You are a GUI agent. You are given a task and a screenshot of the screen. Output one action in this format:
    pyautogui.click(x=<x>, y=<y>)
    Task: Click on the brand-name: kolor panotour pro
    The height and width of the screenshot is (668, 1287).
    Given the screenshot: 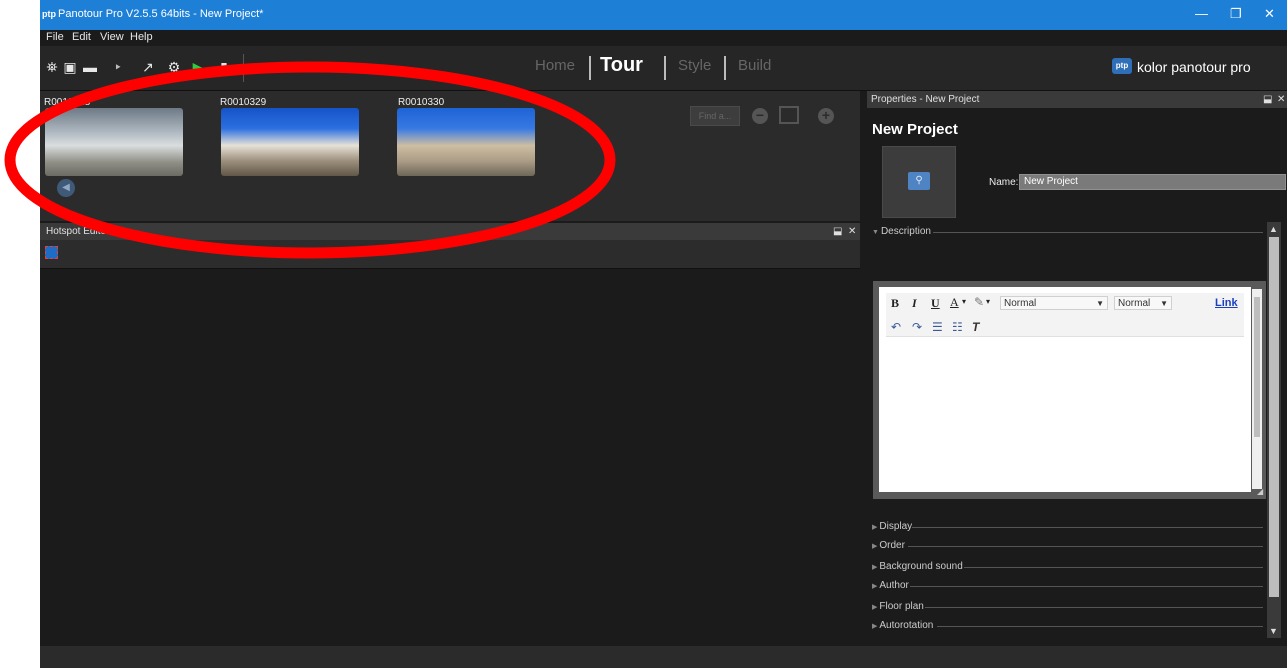 What is the action you would take?
    pyautogui.click(x=1194, y=67)
    